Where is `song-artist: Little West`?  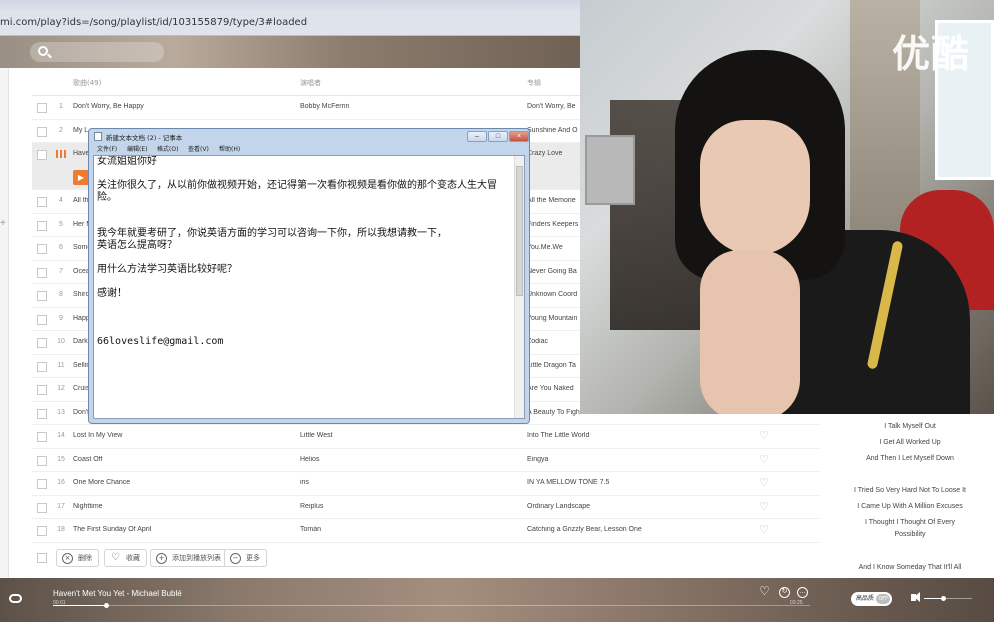
song-artist: Little West is located at coordinates (410, 435).